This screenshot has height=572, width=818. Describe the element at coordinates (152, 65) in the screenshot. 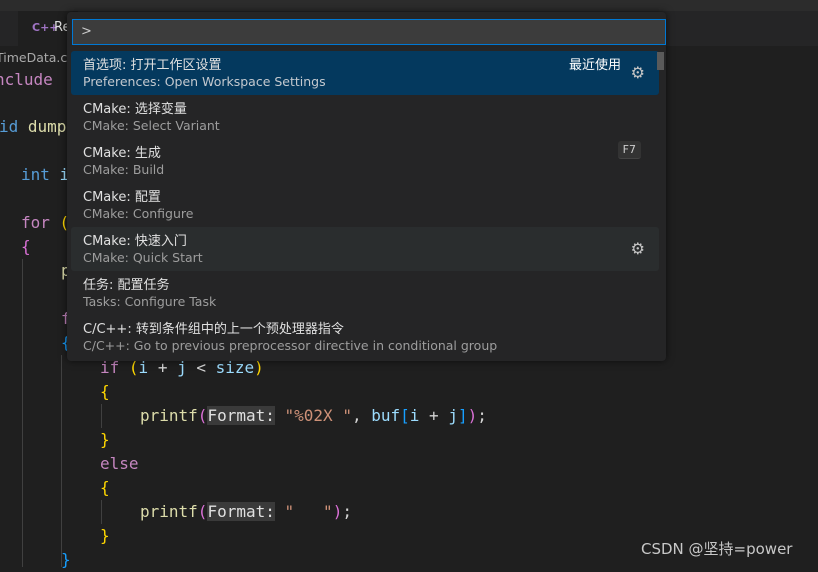

I see `command-title: 首选项: 打开工作区设置` at that location.